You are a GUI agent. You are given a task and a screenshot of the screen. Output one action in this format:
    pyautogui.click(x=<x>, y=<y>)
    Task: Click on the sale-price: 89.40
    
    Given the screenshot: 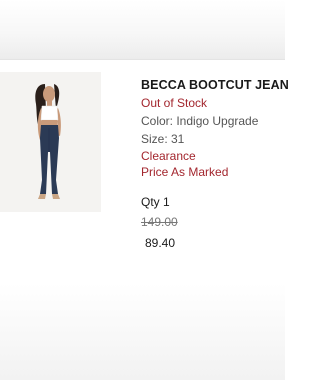 What is the action you would take?
    pyautogui.click(x=160, y=243)
    